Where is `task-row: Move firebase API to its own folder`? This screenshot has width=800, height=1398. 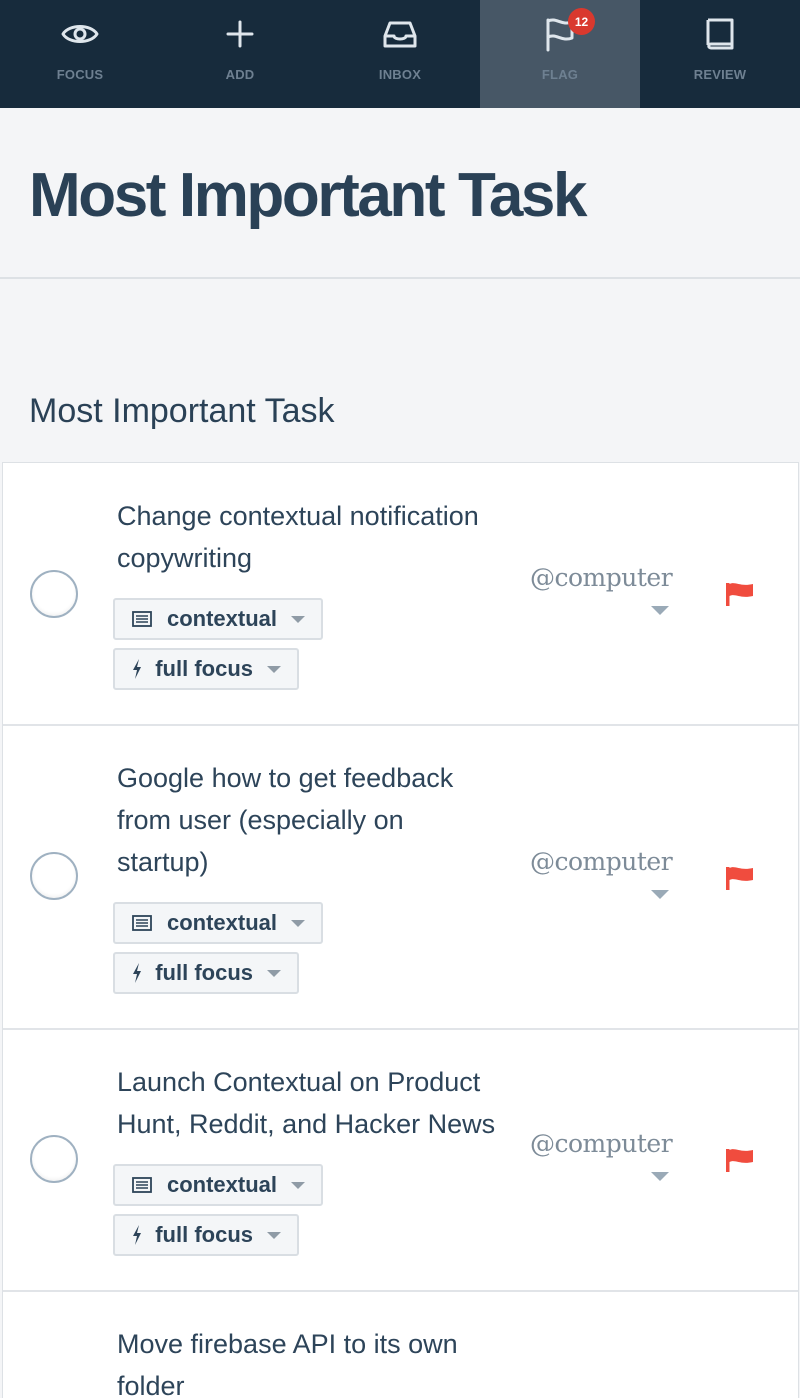
task-row: Move firebase API to its own folder is located at coordinates (400, 1345).